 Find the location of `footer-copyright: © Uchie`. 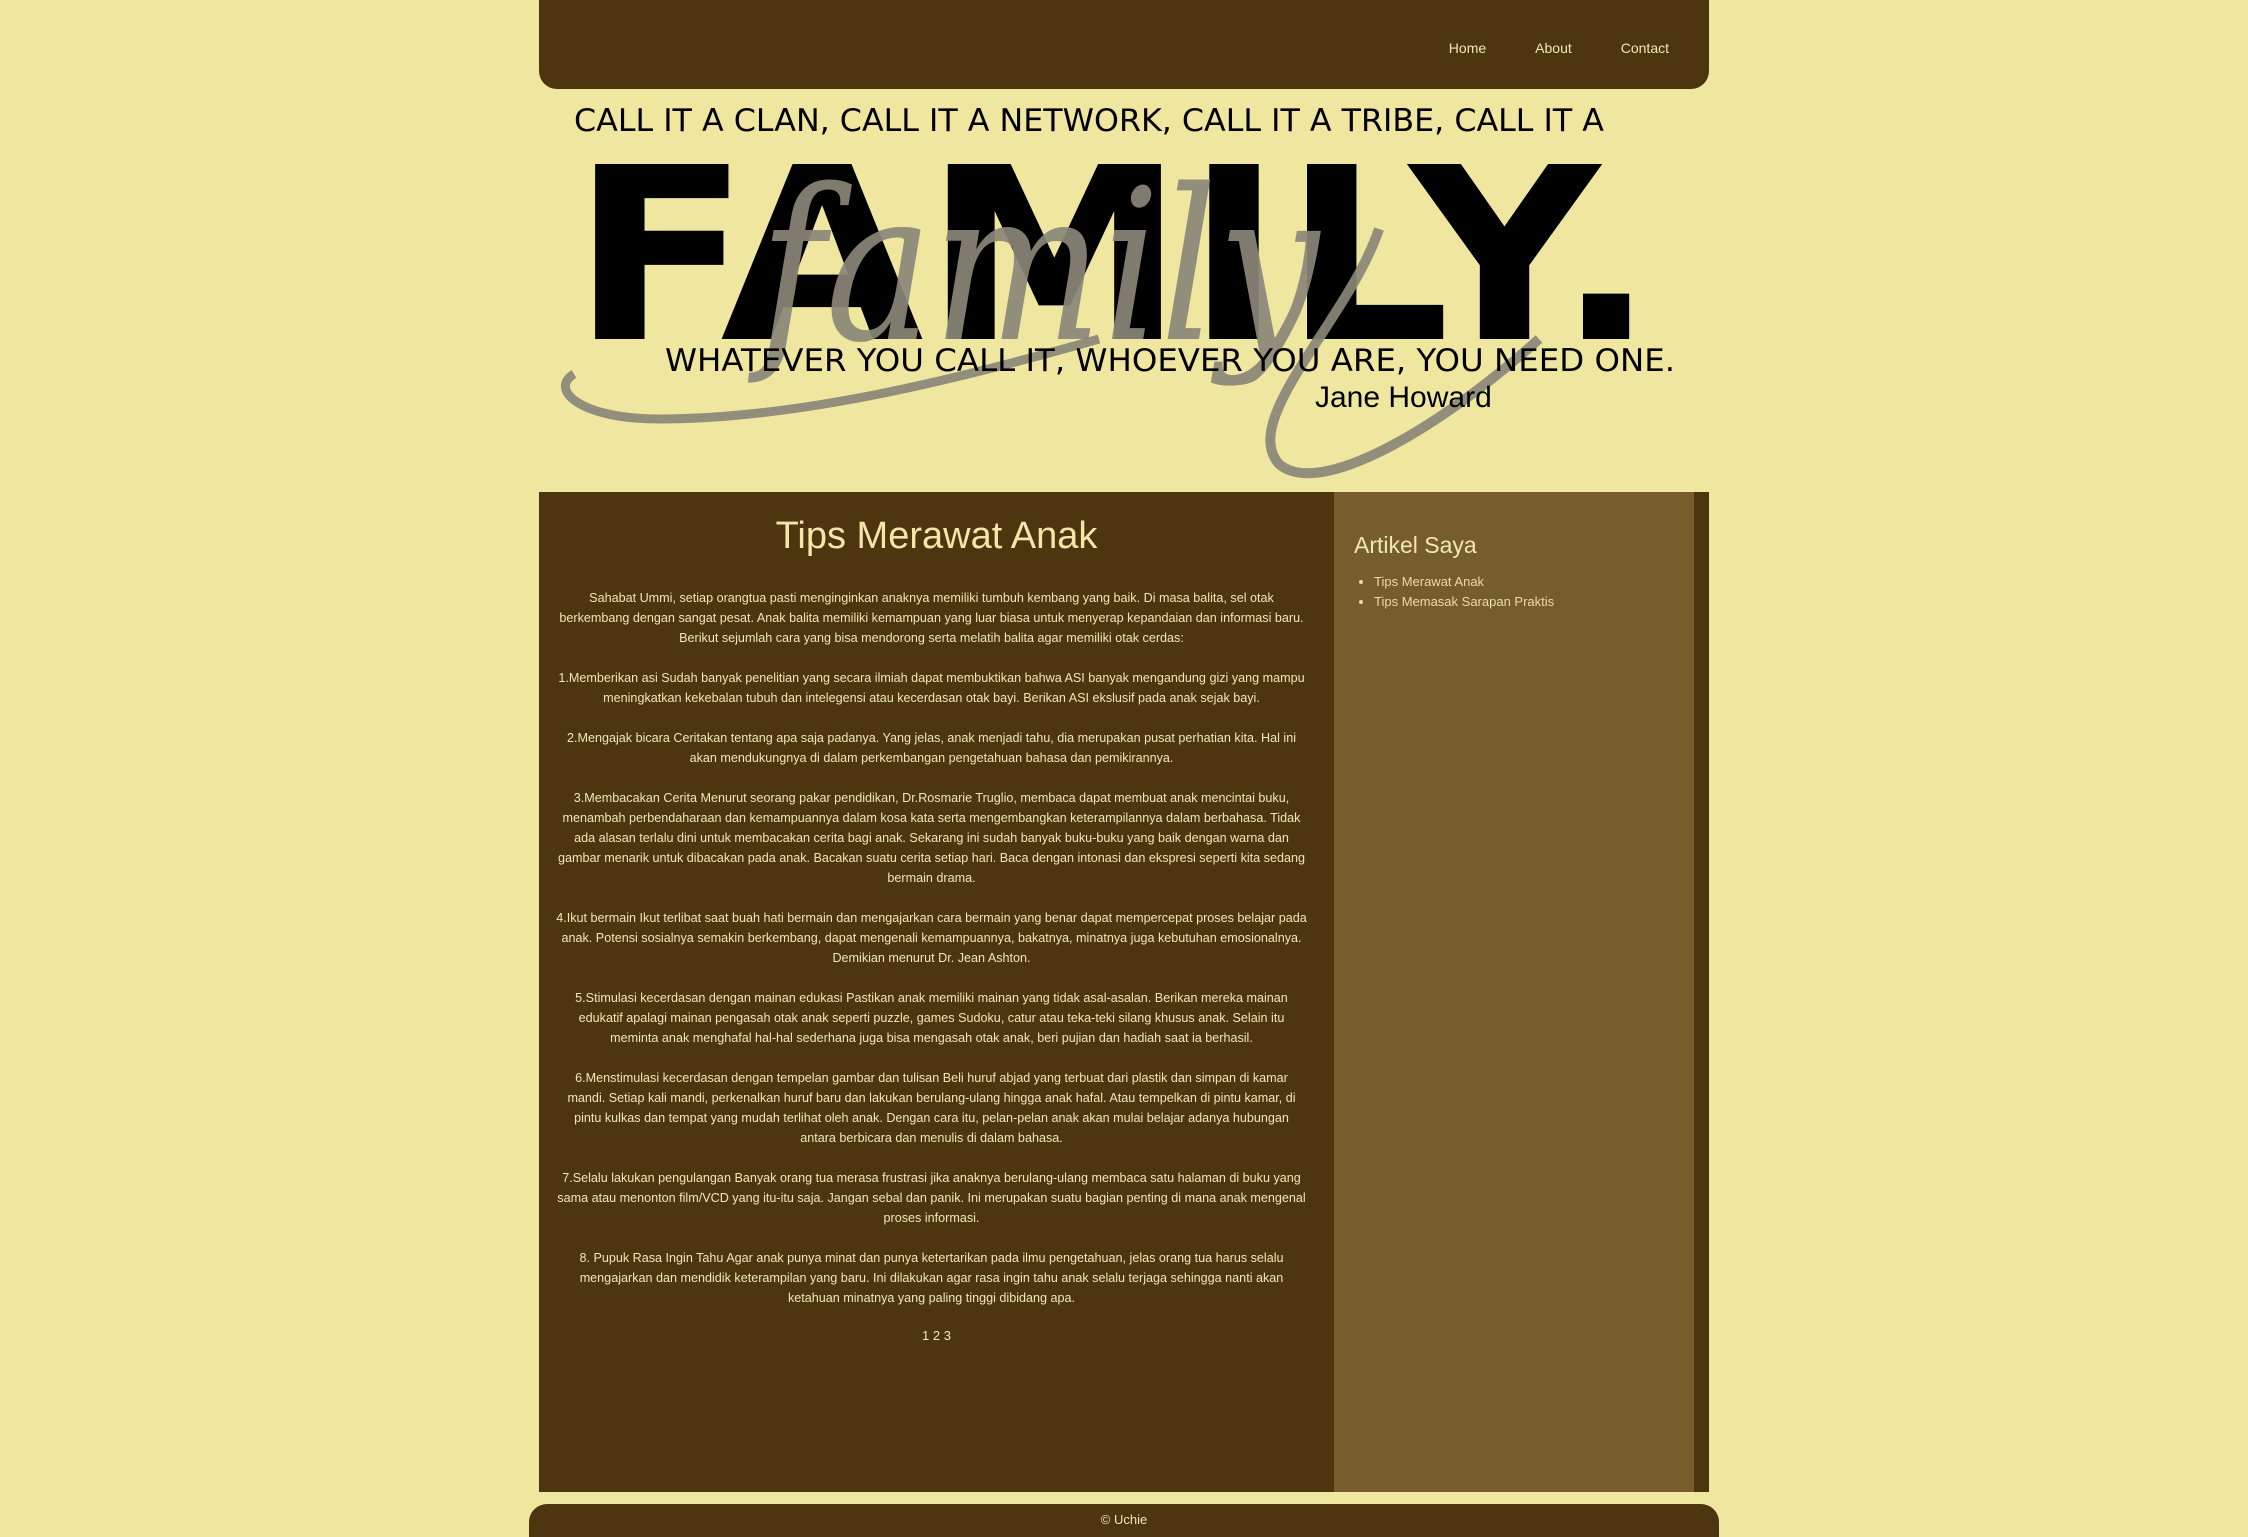

footer-copyright: © Uchie is located at coordinates (1124, 1519).